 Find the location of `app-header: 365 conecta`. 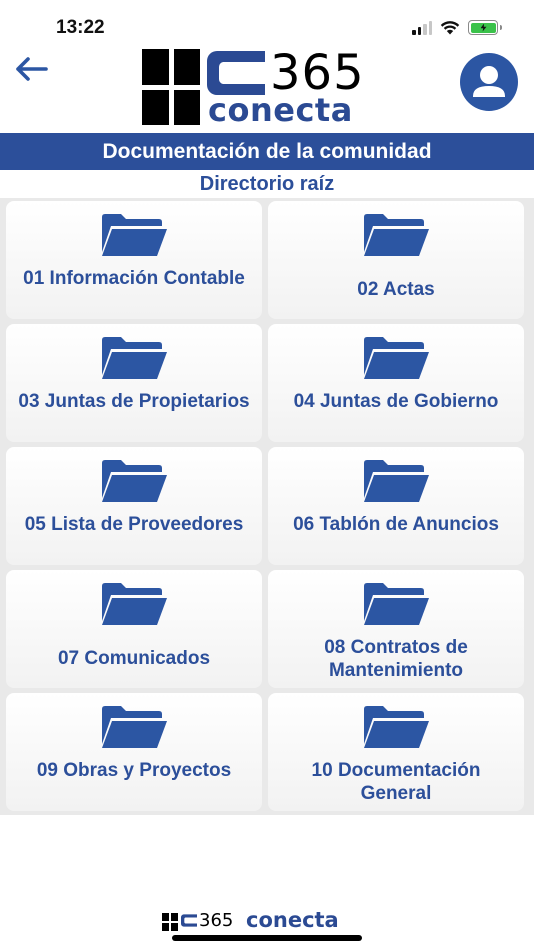

app-header: 365 conecta is located at coordinates (267, 86).